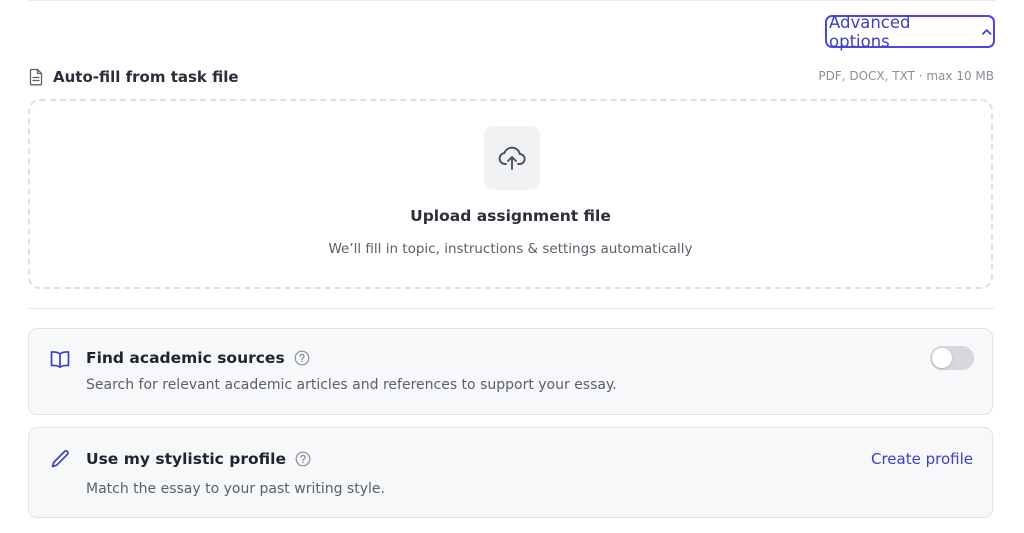  I want to click on cloud-upload-icon, so click(512, 158).